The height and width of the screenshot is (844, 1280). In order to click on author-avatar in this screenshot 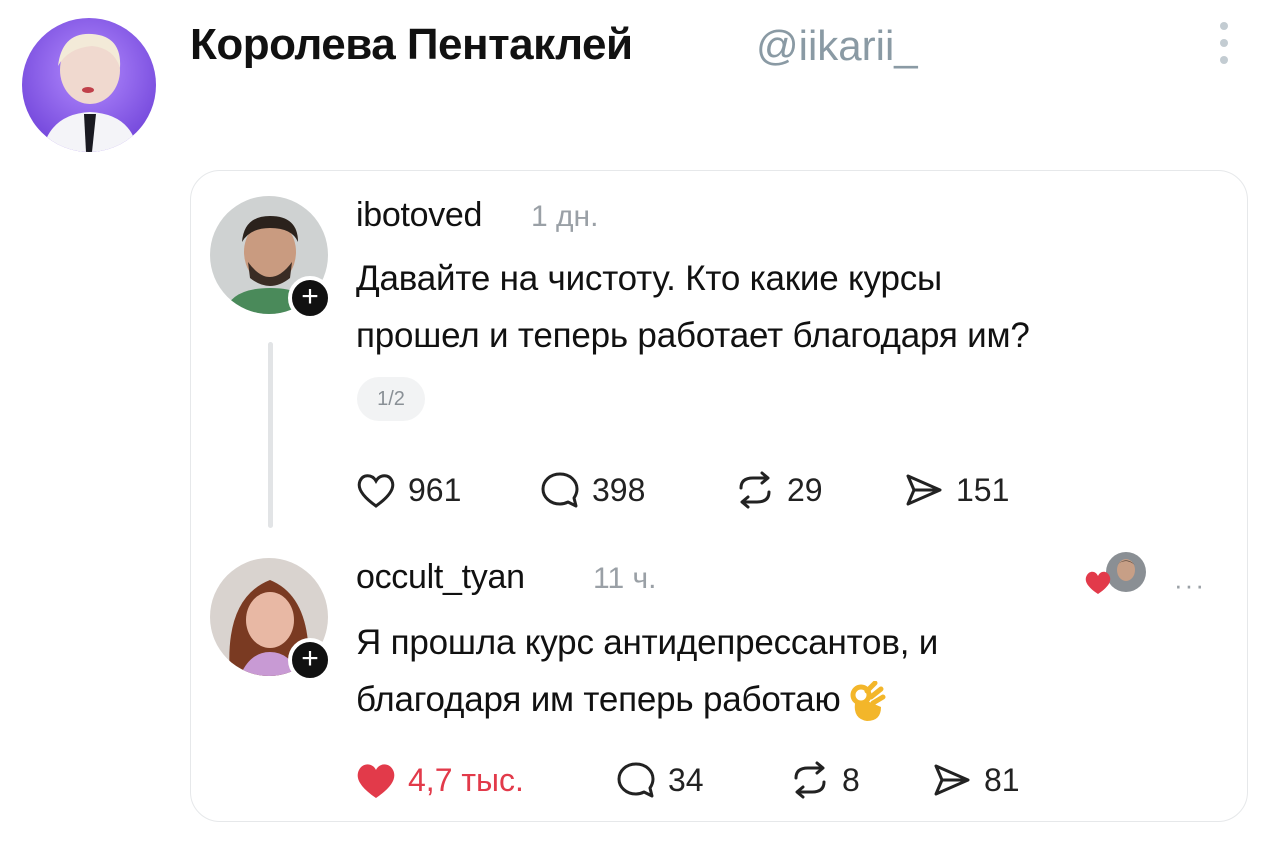, I will do `click(89, 85)`.